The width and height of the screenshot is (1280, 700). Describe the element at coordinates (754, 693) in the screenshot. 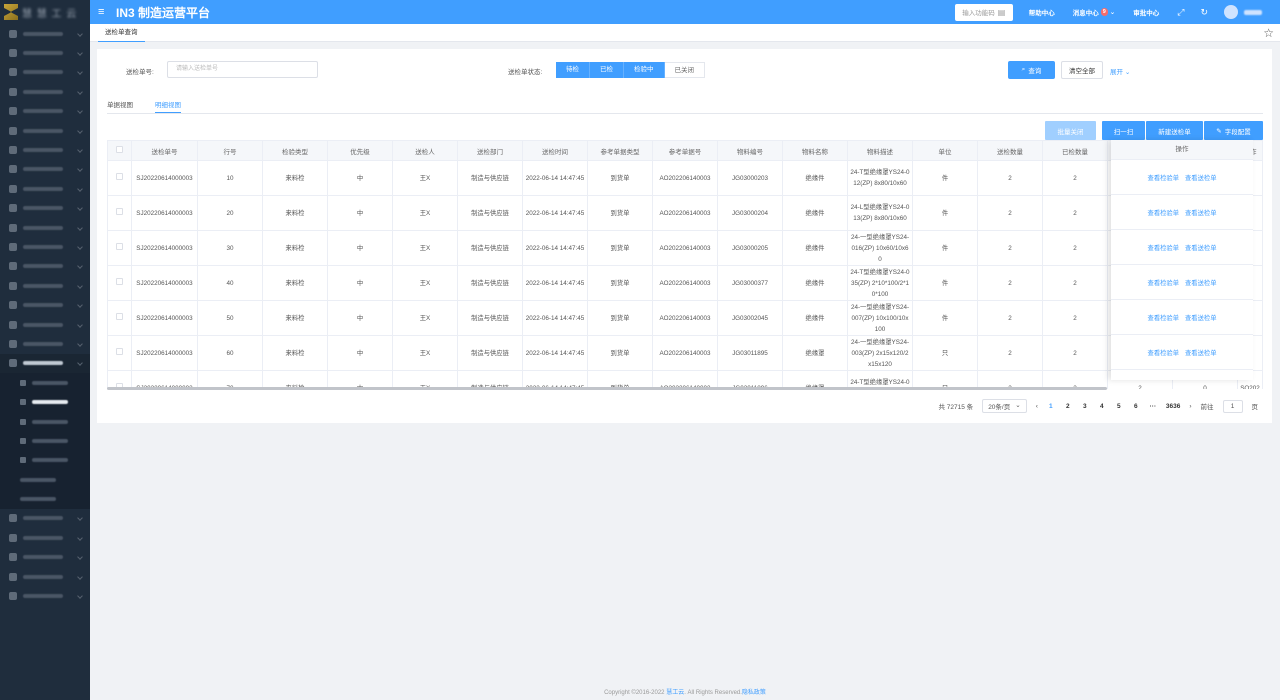

I see `privacy-policy-link: 隐私政策` at that location.